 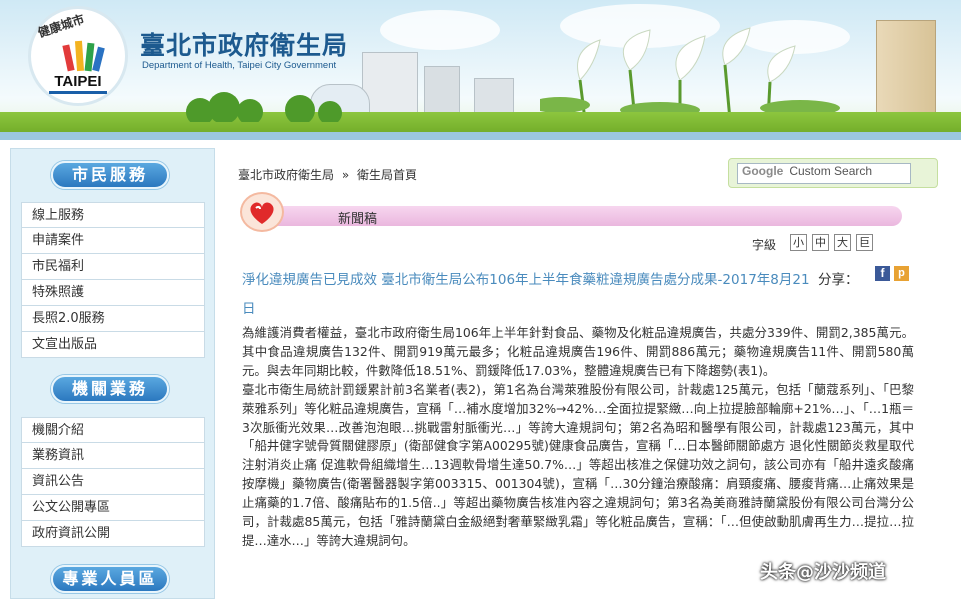 What do you see at coordinates (113, 241) in the screenshot?
I see `sidebar-item-applications: 申請案件` at bounding box center [113, 241].